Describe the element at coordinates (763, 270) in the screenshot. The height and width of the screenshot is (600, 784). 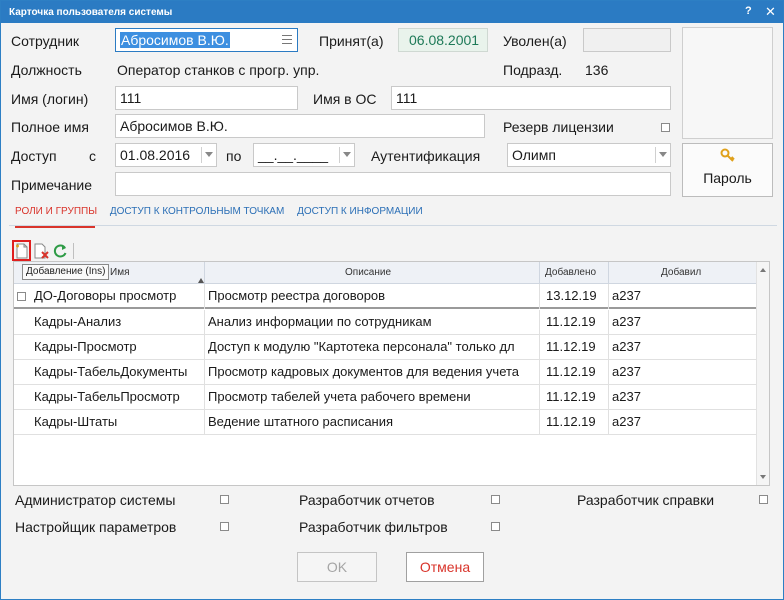
I see `scroll-up-icon` at that location.